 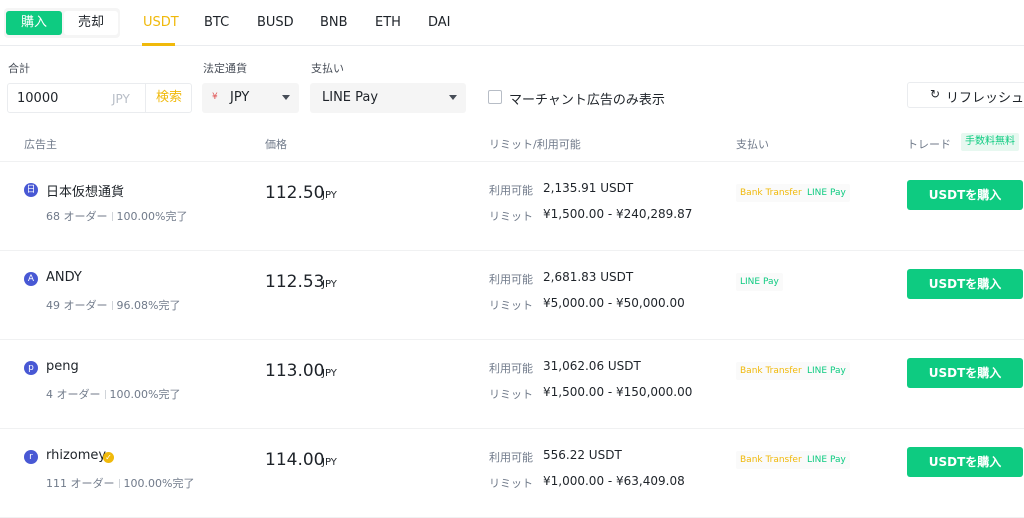 I want to click on price-value: 112.53, so click(x=295, y=282).